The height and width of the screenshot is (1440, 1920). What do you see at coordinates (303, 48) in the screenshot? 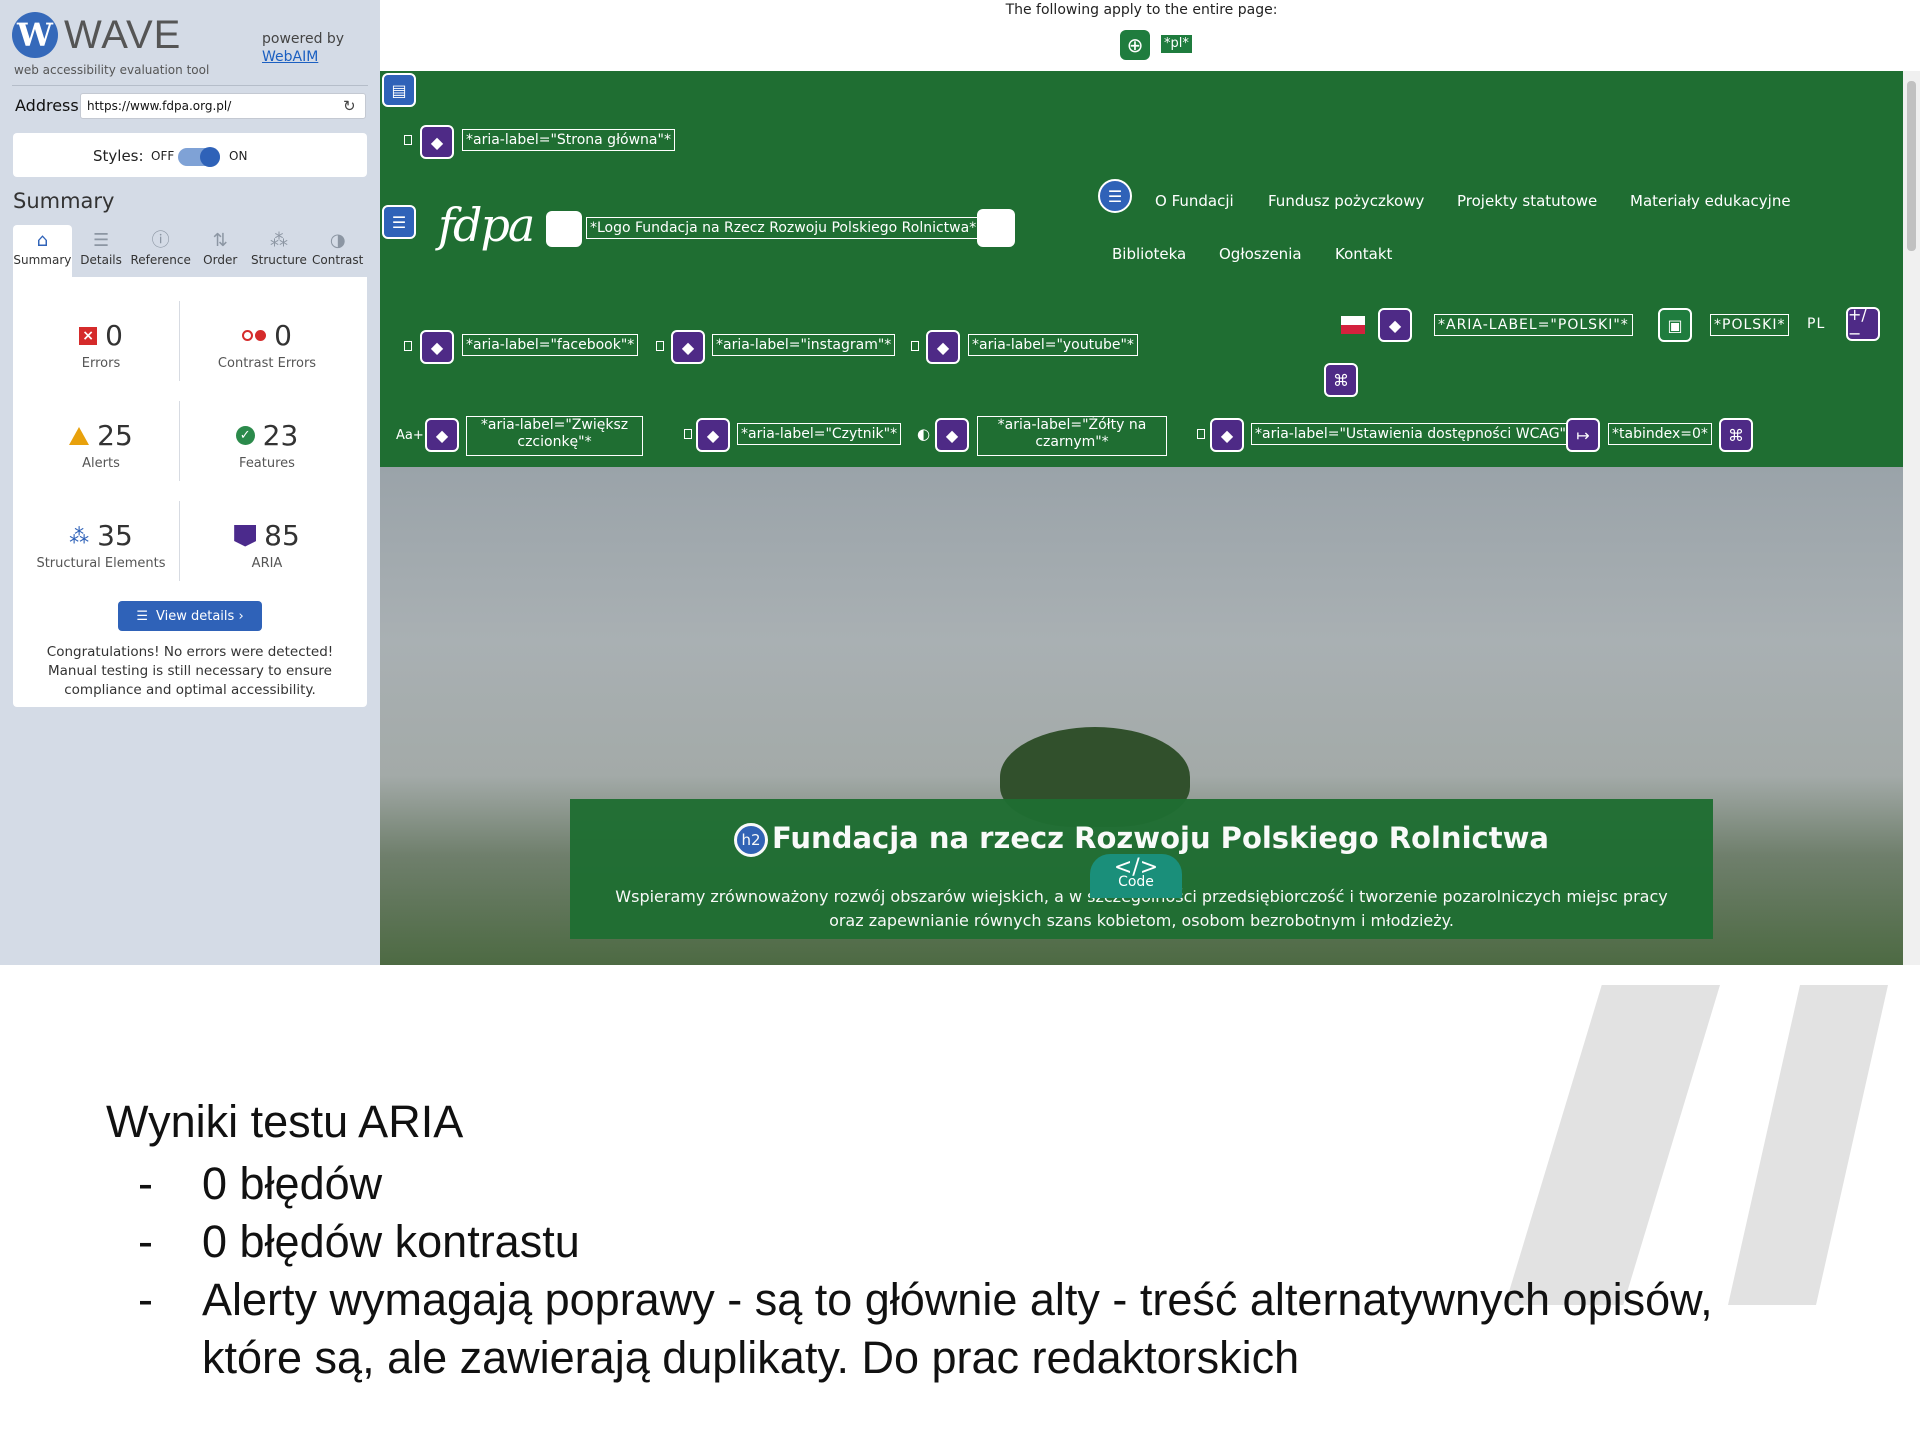
I see `powered-by: powered by WebAIM` at bounding box center [303, 48].